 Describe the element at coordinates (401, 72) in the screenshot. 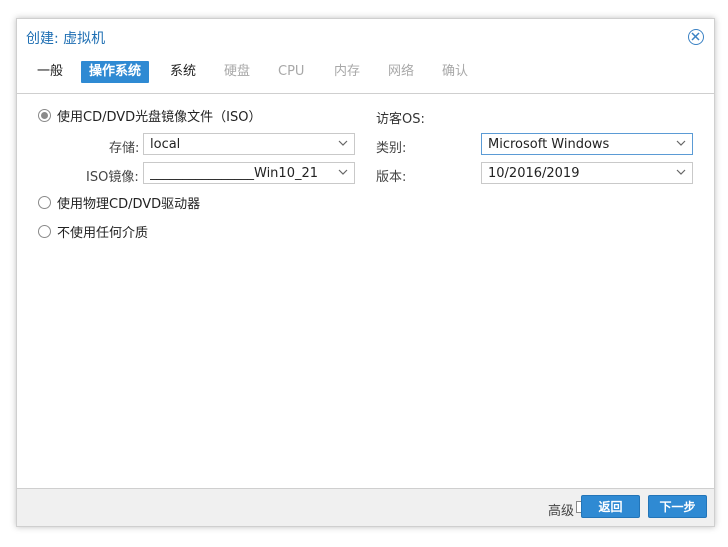

I see `tab-network: 网络` at that location.